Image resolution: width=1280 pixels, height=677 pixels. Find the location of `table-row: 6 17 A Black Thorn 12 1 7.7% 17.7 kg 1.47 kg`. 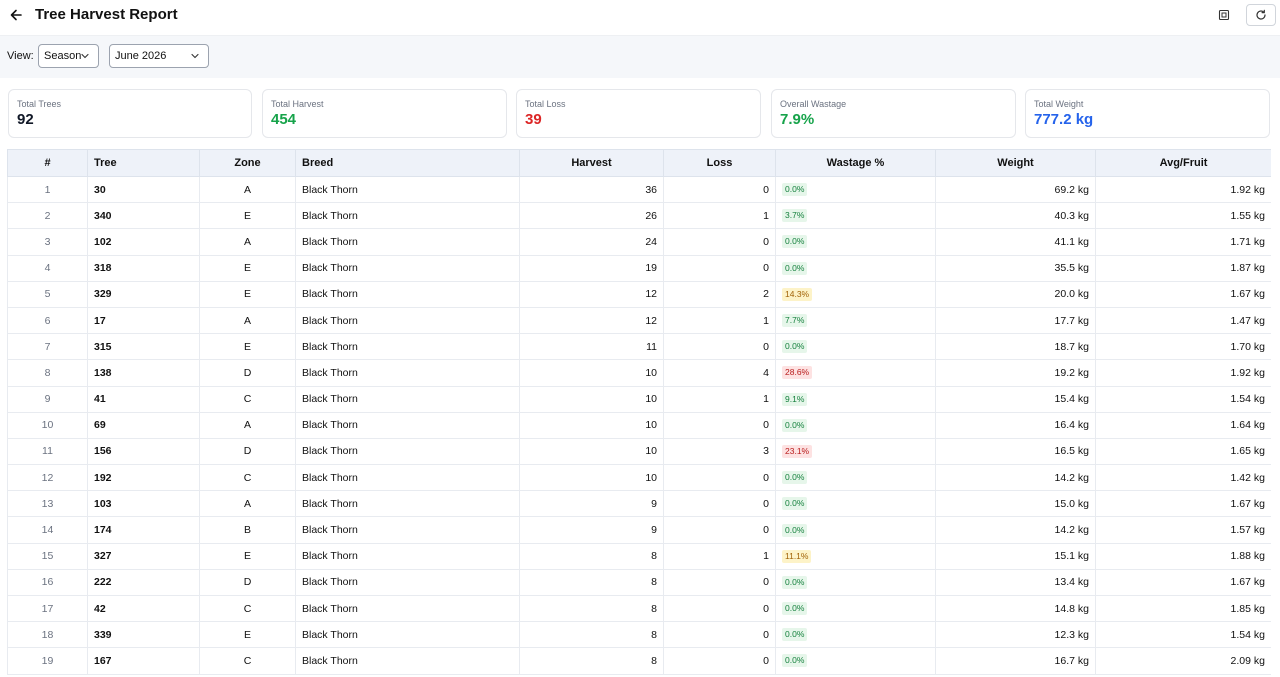

table-row: 6 17 A Black Thorn 12 1 7.7% 17.7 kg 1.47 kg is located at coordinates (639, 320).